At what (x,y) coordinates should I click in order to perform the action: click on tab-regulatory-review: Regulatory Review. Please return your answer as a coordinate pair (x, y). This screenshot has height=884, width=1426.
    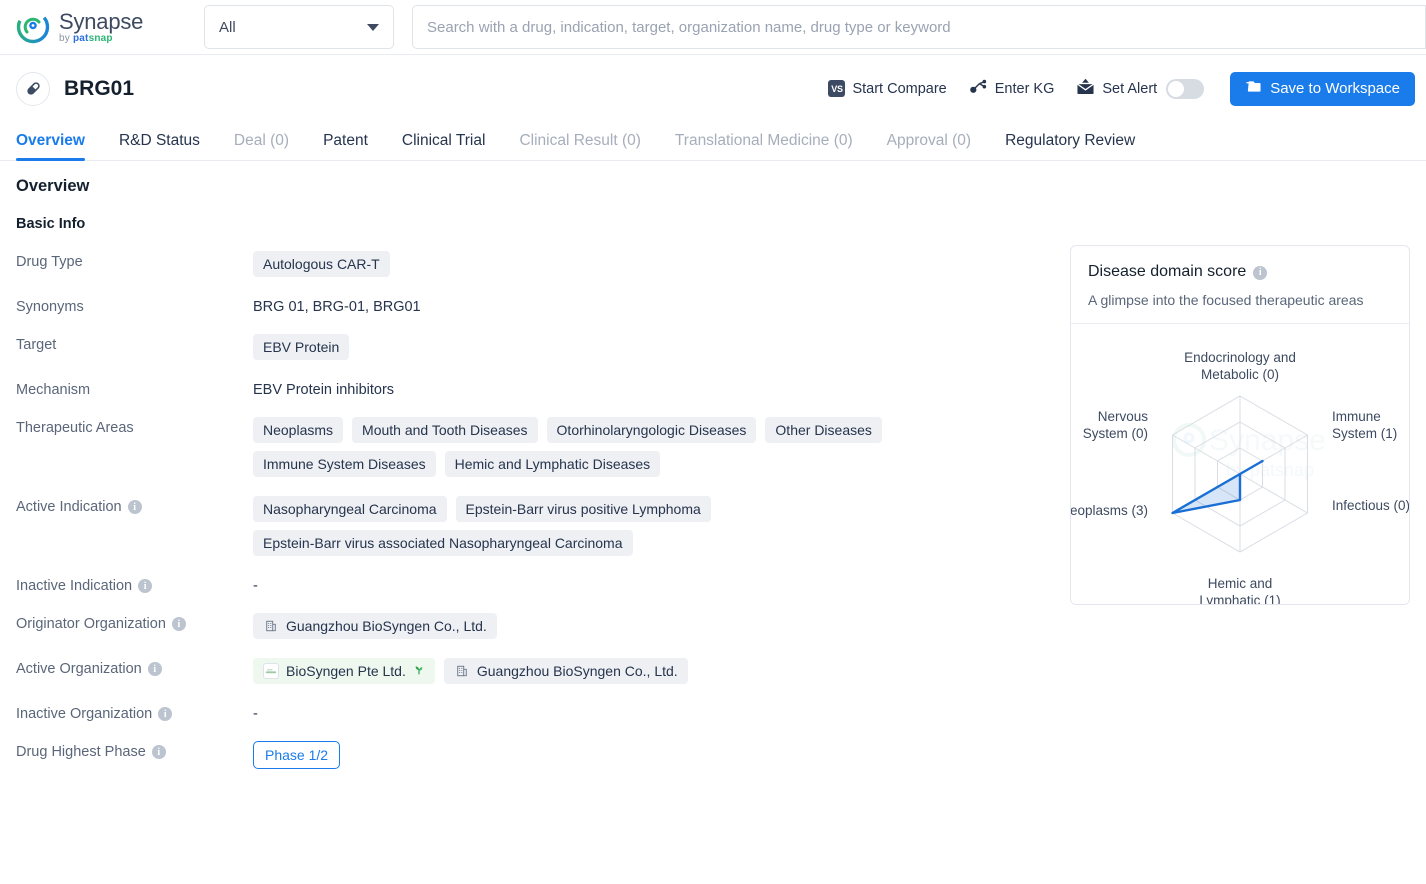
    Looking at the image, I should click on (1070, 146).